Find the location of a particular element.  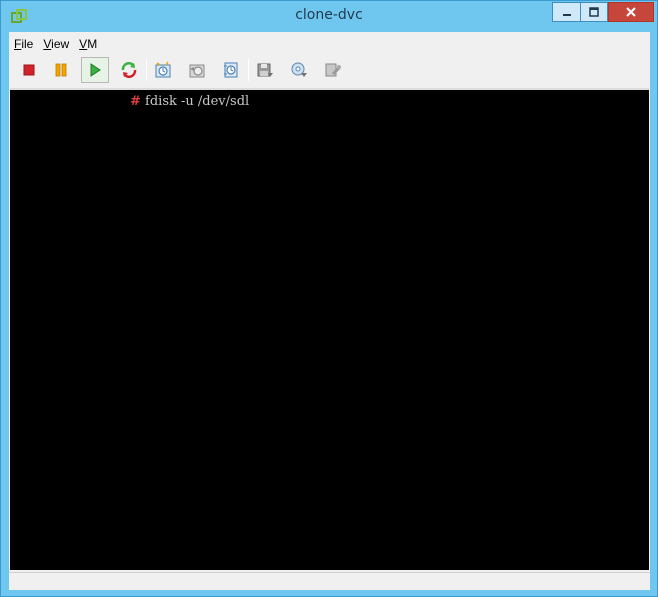

reset-button is located at coordinates (129, 70).